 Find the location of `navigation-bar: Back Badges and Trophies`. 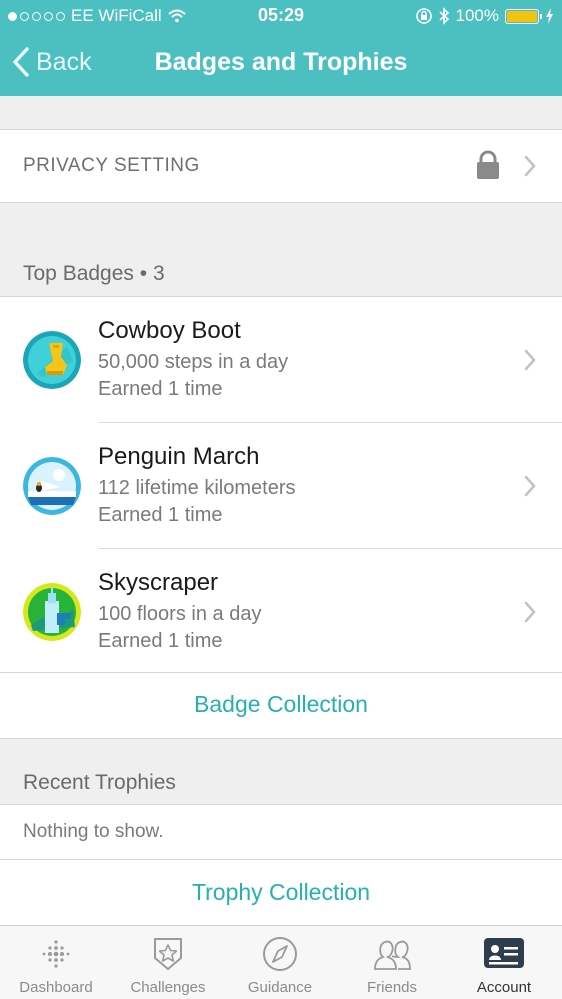

navigation-bar: Back Badges and Trophies is located at coordinates (281, 64).